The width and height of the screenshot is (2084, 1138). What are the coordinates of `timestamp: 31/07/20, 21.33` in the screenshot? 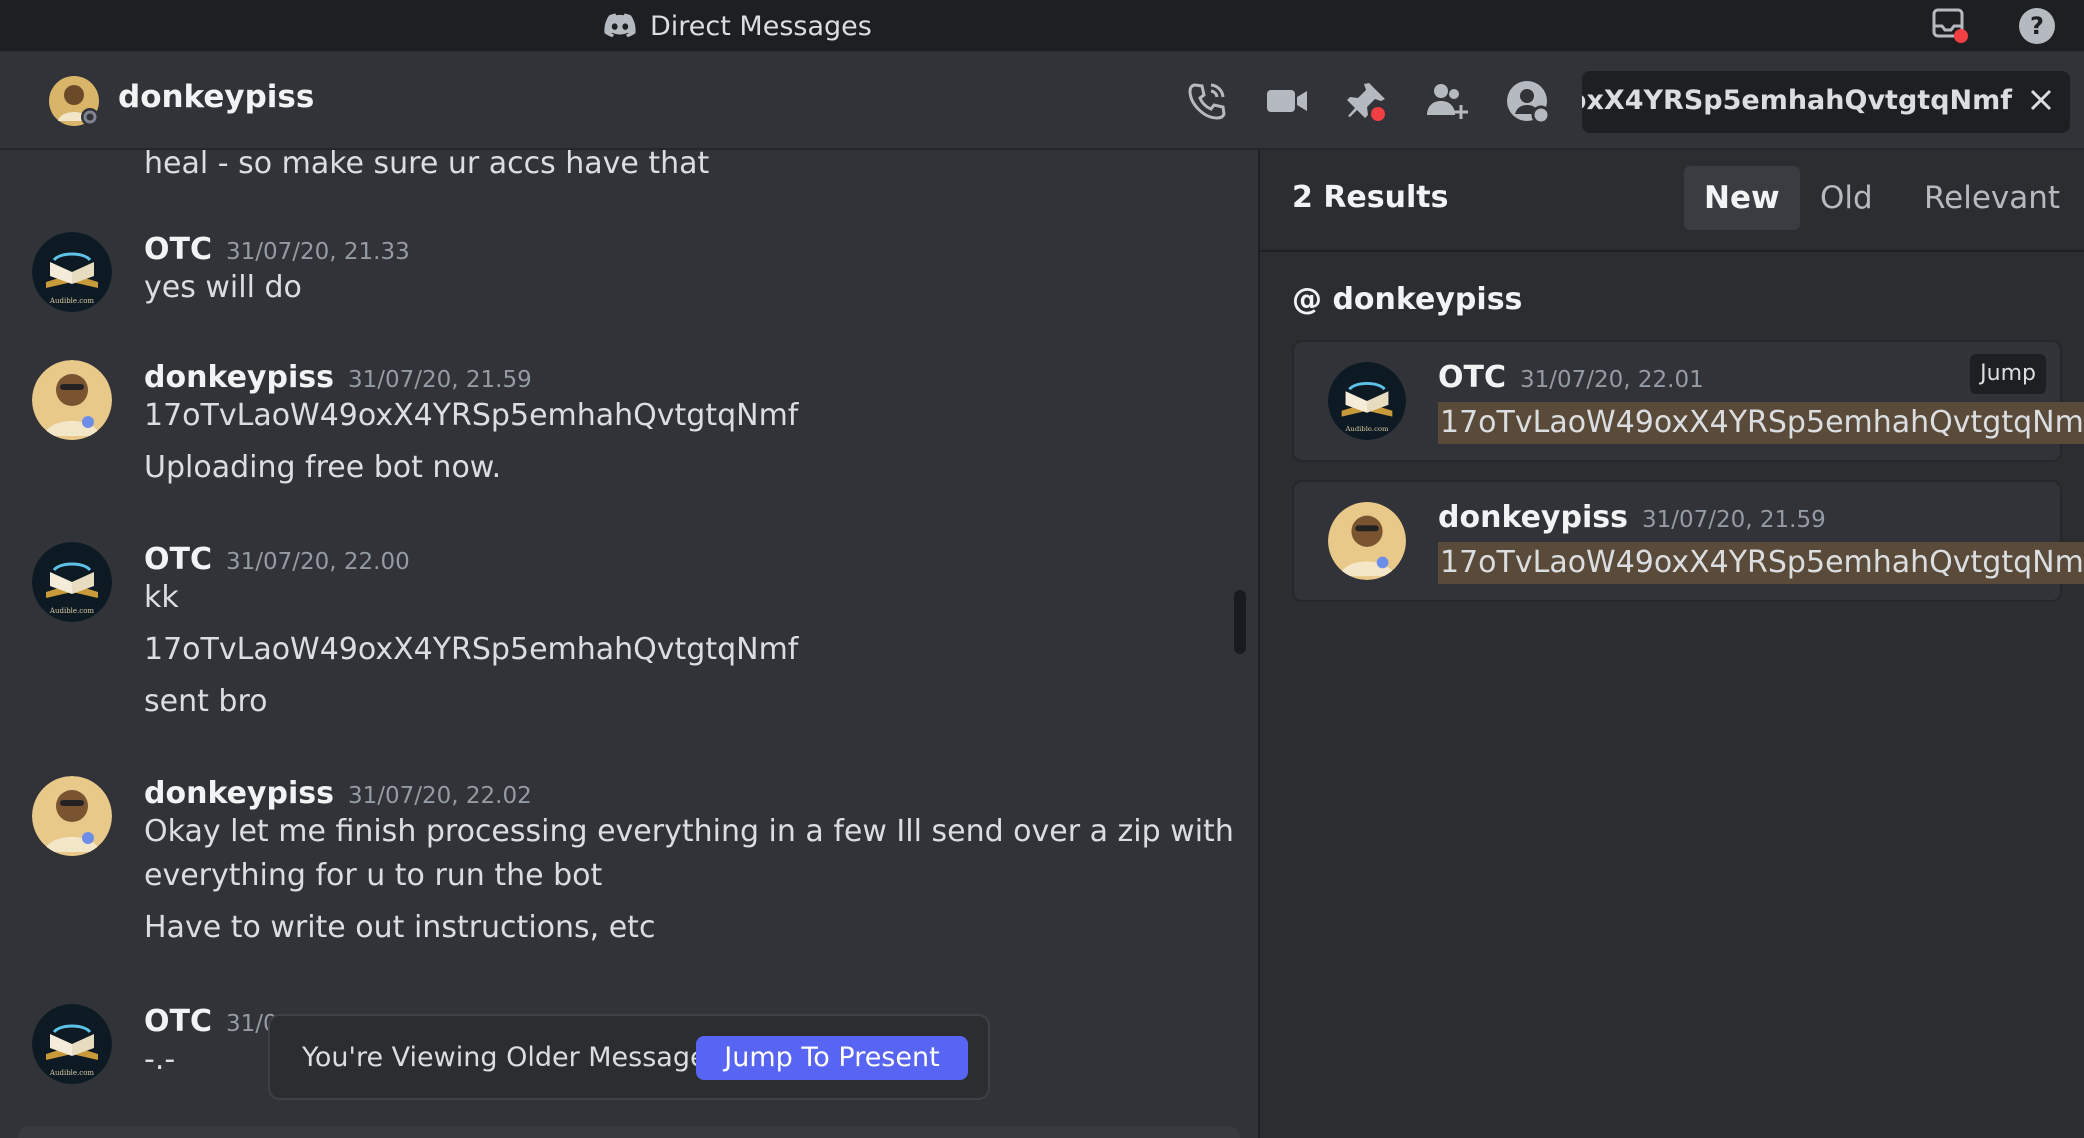 It's located at (317, 252).